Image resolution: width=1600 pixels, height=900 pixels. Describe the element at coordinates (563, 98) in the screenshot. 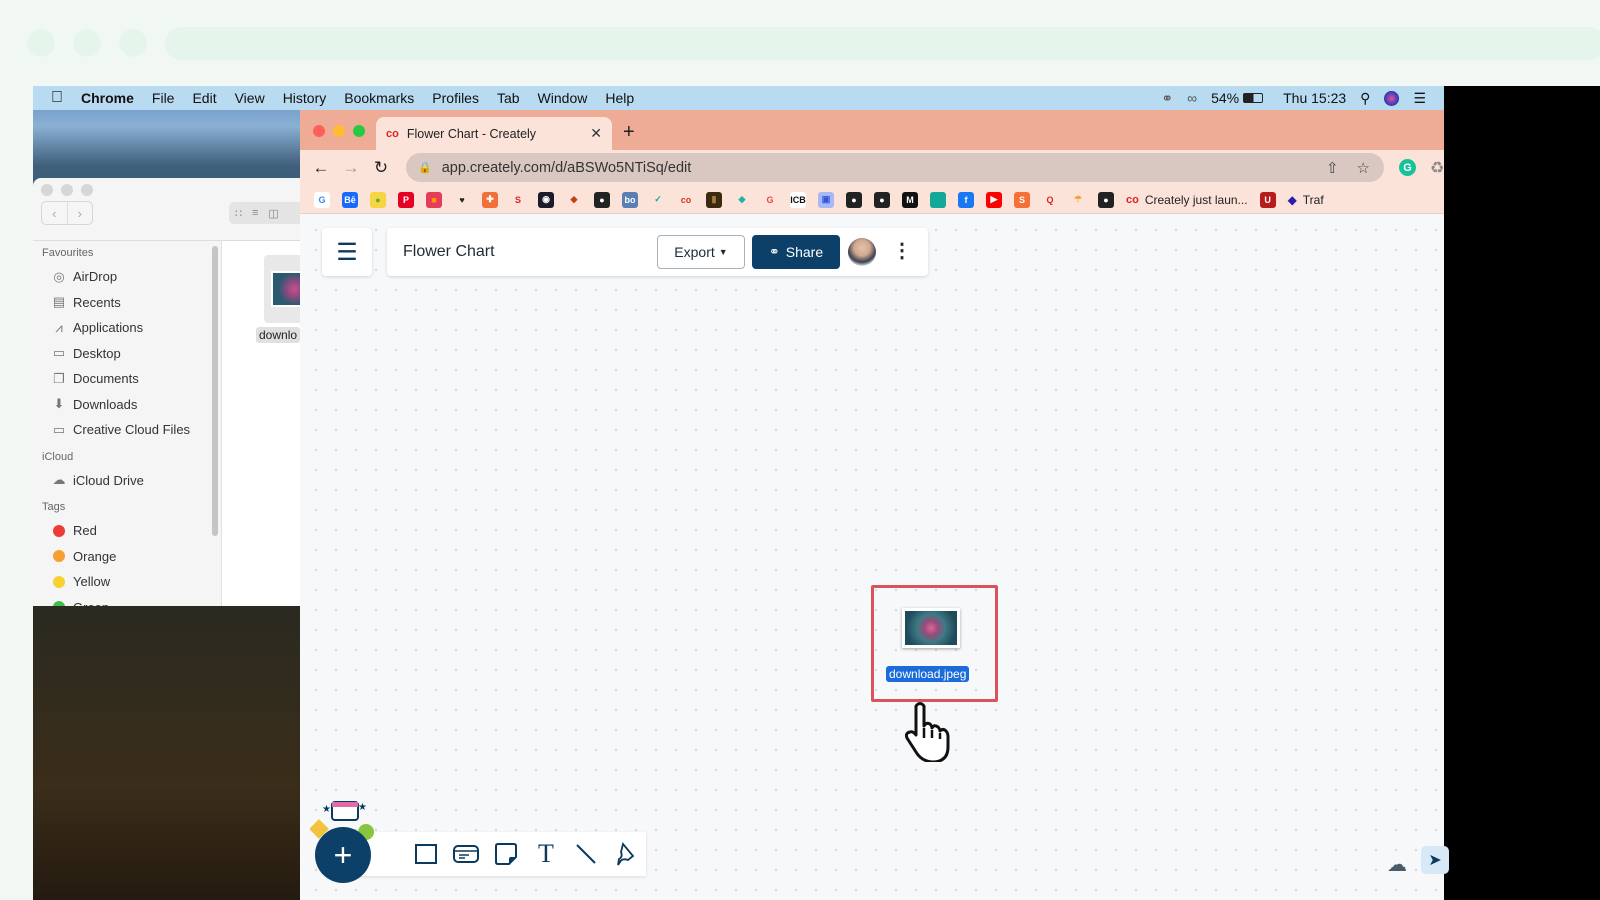

I see `menu-window: Window` at that location.